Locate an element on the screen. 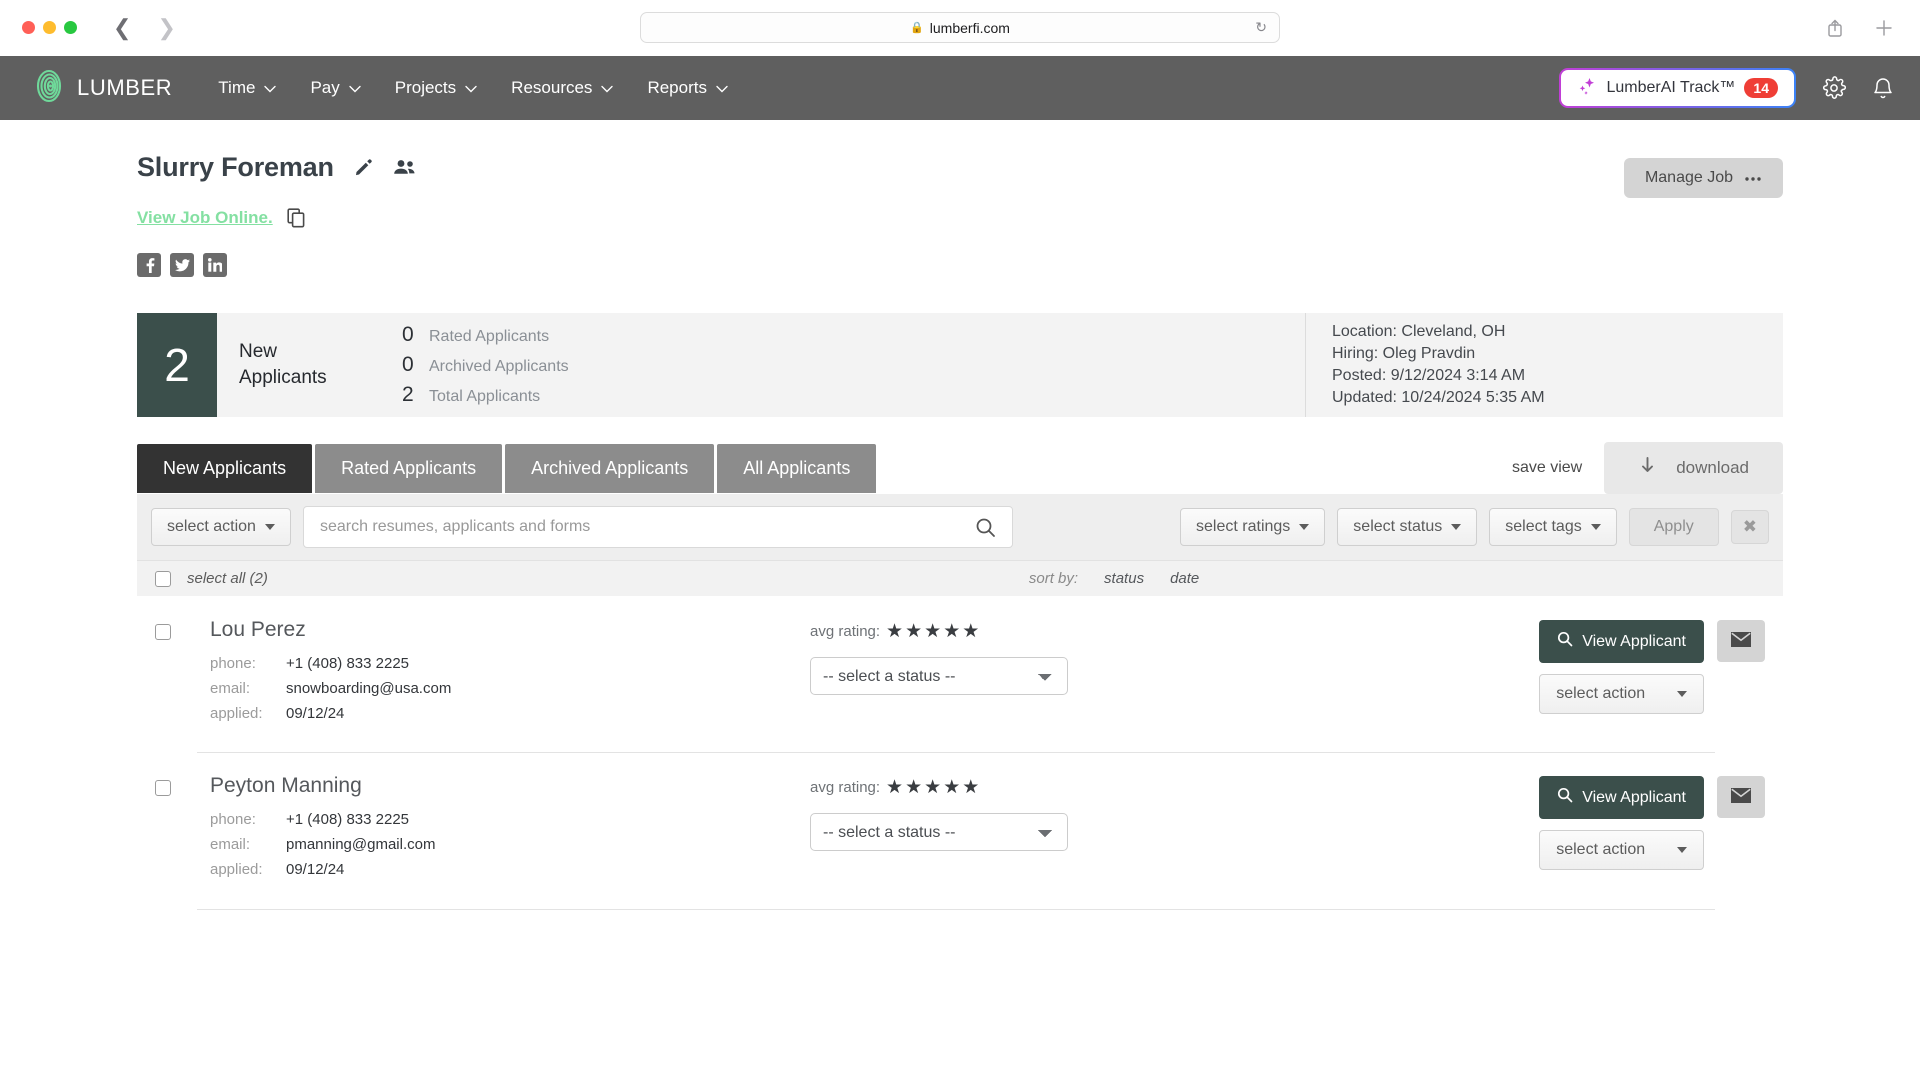  tab-all-applicants: All Applicants is located at coordinates (797, 468).